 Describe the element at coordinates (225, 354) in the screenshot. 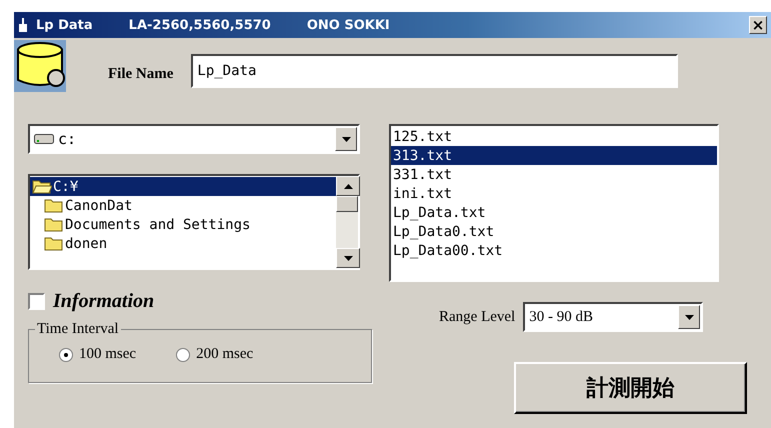

I see `radio-label: 200 msec` at that location.